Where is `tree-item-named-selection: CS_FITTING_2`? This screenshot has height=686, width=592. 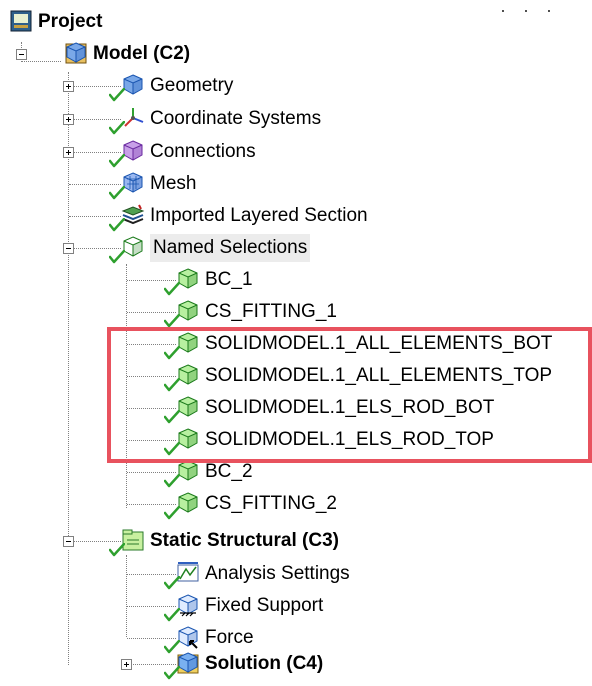
tree-item-named-selection: CS_FITTING_2 is located at coordinates (271, 504).